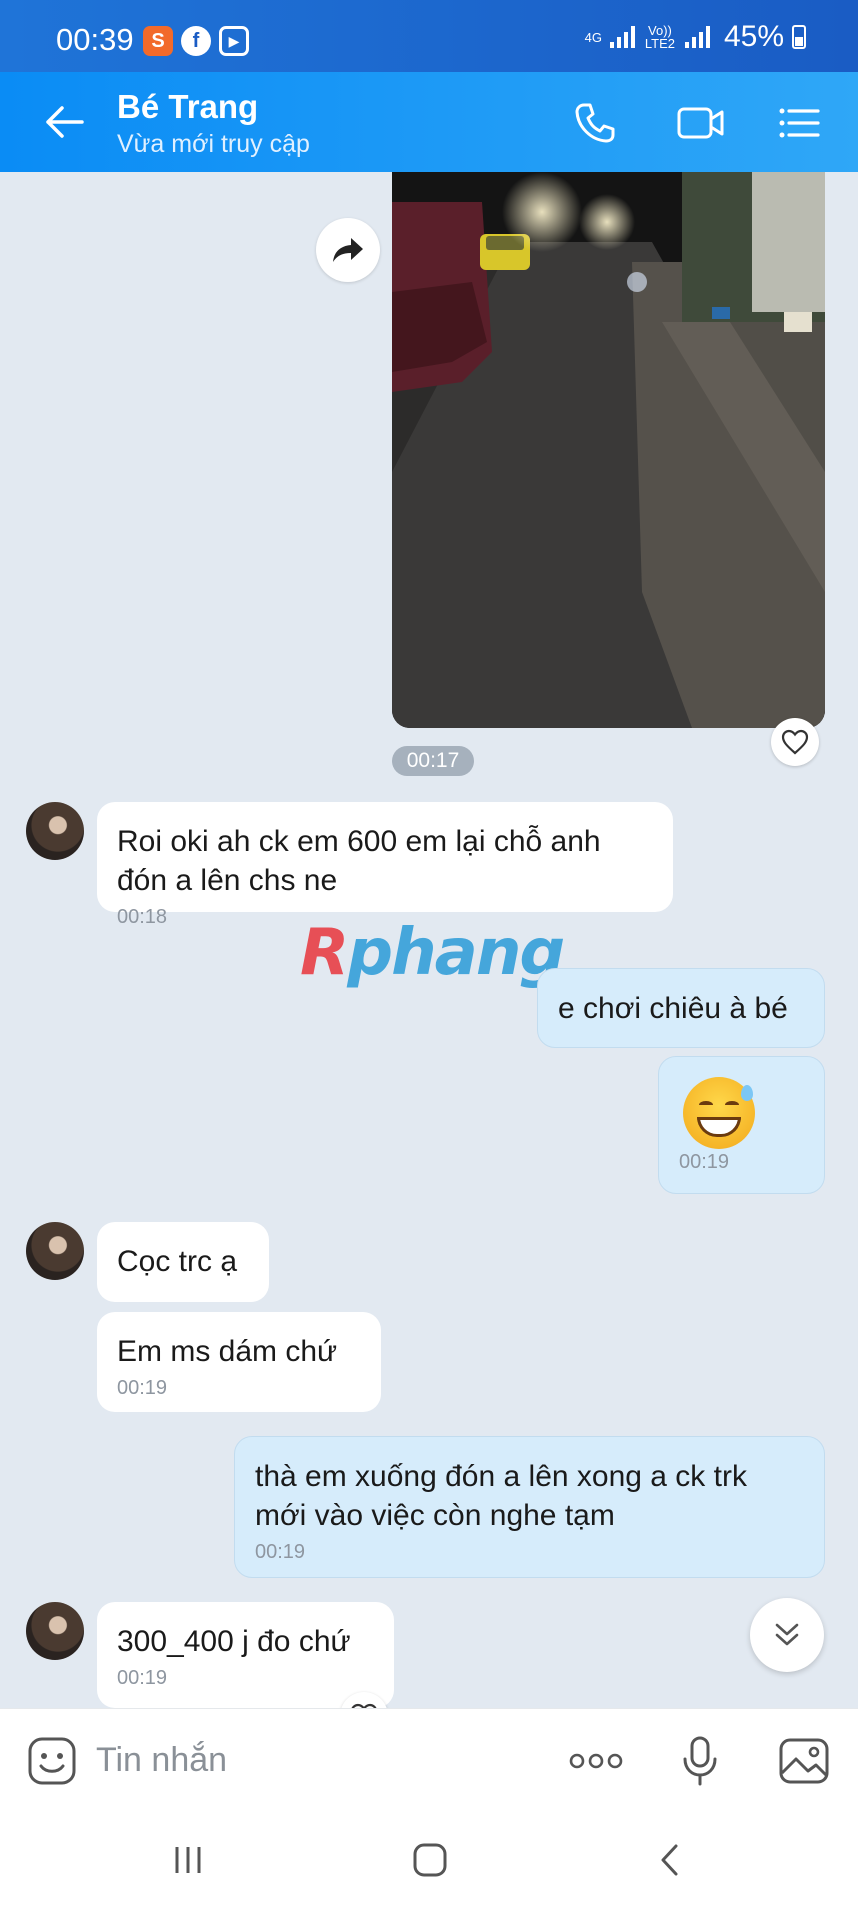  I want to click on shopee-app-icon: S, so click(158, 41).